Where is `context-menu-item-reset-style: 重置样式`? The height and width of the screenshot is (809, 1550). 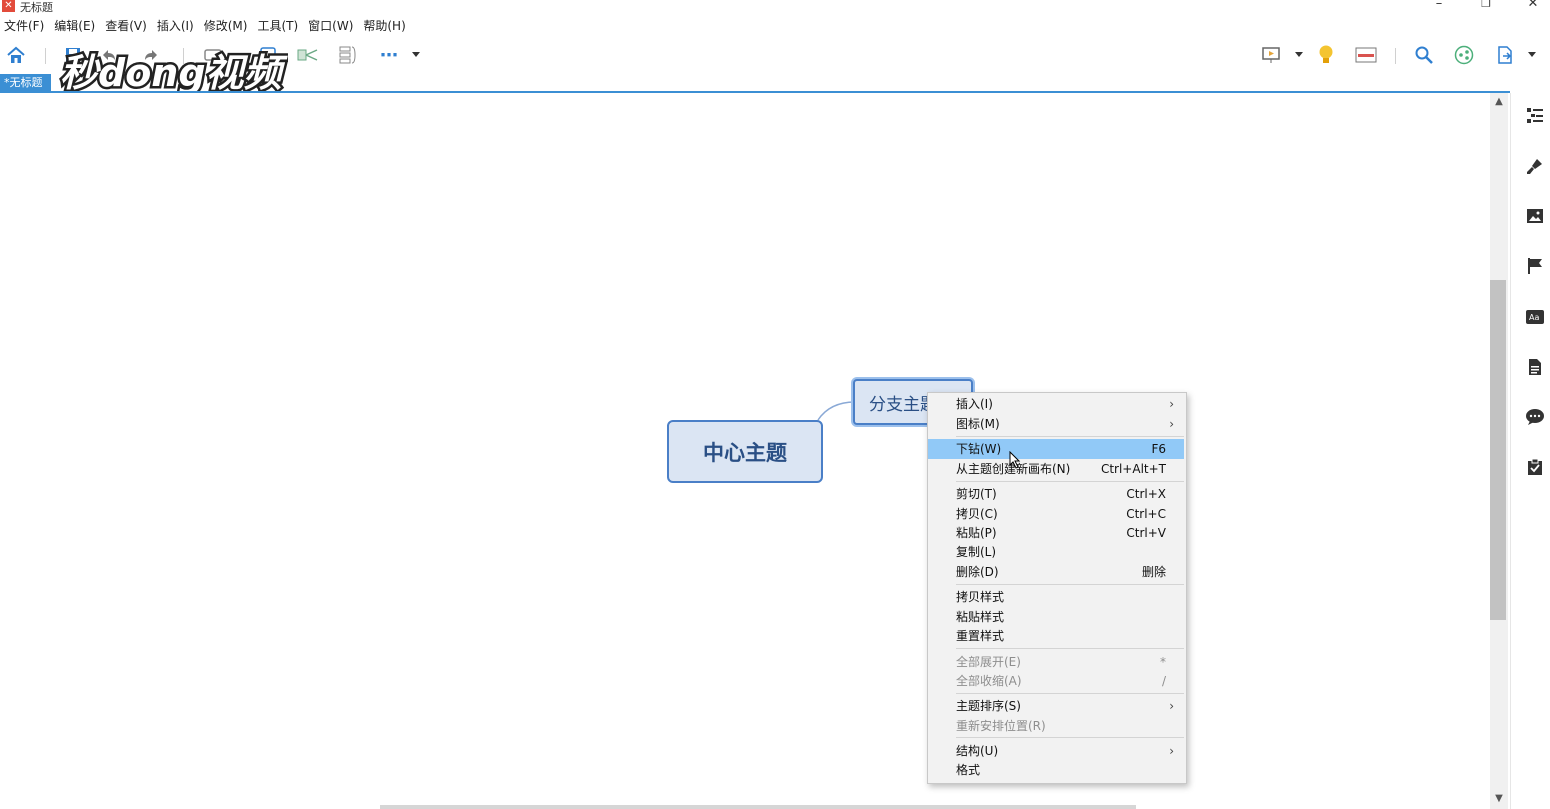 context-menu-item-reset-style: 重置样式 is located at coordinates (1056, 636).